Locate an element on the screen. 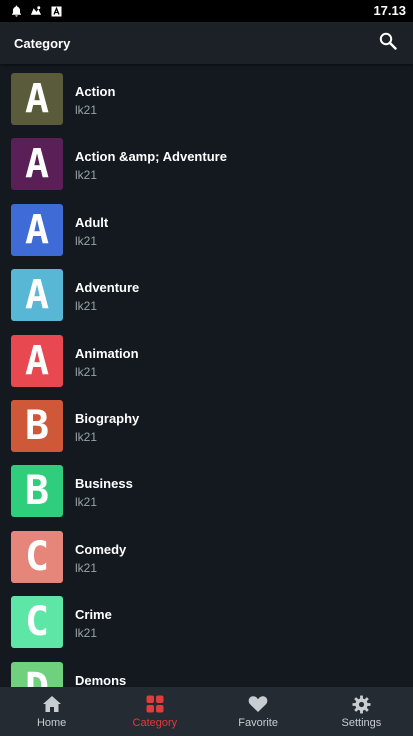  category-title: Crime is located at coordinates (93, 615).